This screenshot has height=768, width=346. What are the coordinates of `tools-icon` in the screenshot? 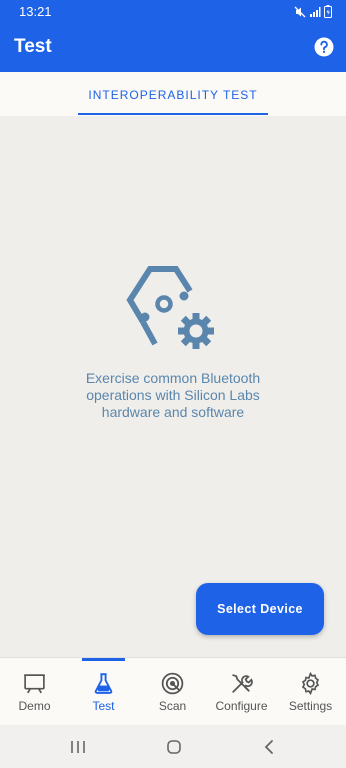 It's located at (242, 683).